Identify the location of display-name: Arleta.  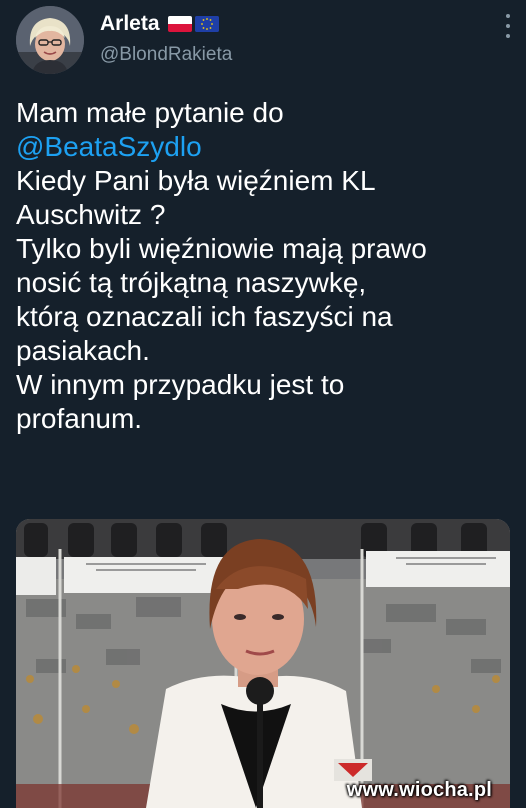
(130, 24).